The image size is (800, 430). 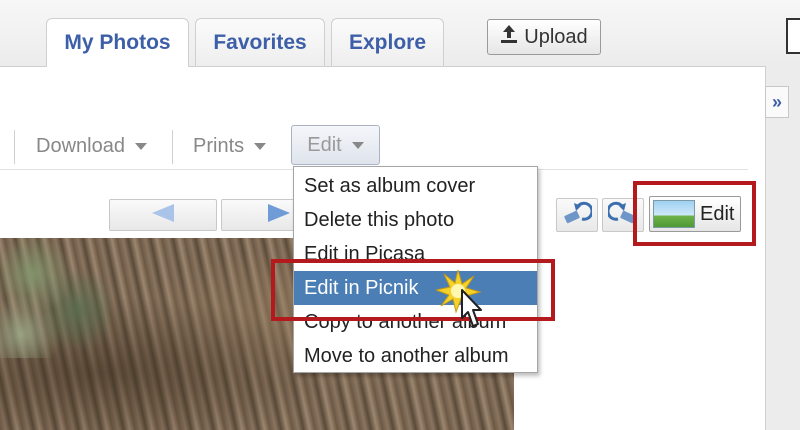 I want to click on menu-item-set-album-cover: Set as album cover, so click(x=415, y=186).